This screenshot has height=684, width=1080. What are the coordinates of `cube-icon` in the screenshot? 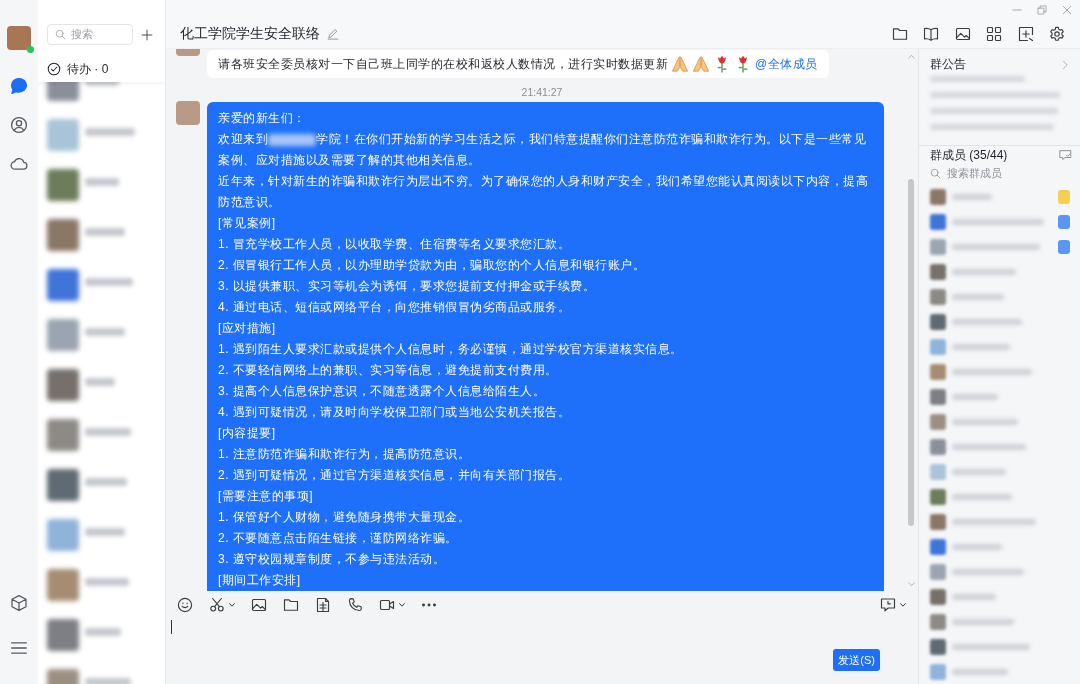 It's located at (19, 603).